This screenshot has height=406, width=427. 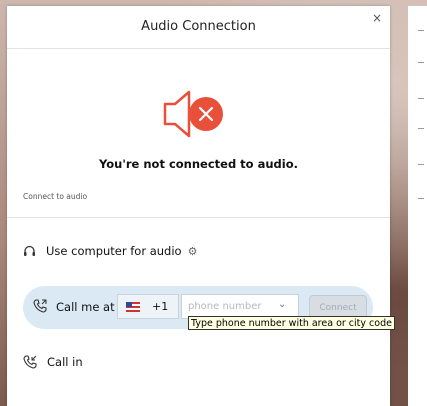 I want to click on country-code-selector: +1, so click(x=148, y=306).